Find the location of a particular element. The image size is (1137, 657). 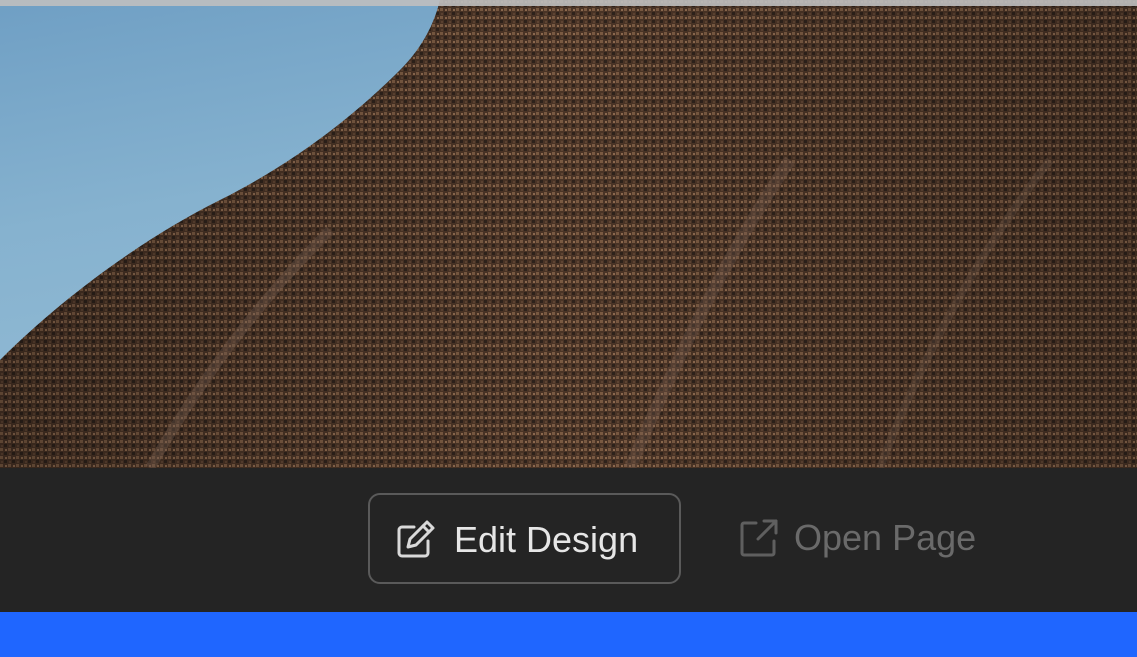

edit-icon is located at coordinates (416, 539).